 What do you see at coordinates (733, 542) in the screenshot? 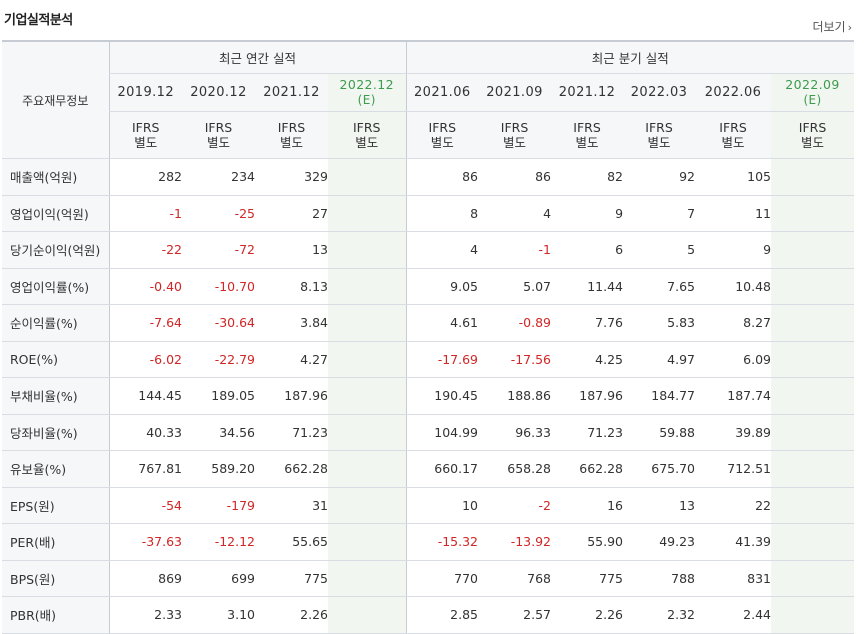
I see `value-cell: 41.39` at bounding box center [733, 542].